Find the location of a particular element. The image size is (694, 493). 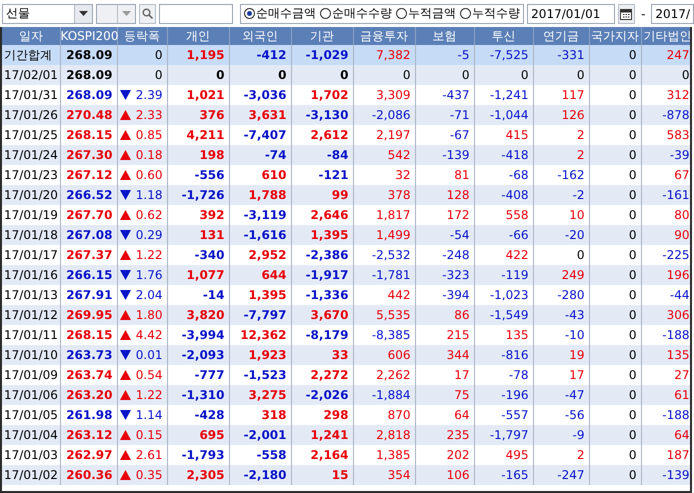

radio-option: 순매수금액 is located at coordinates (280, 13).